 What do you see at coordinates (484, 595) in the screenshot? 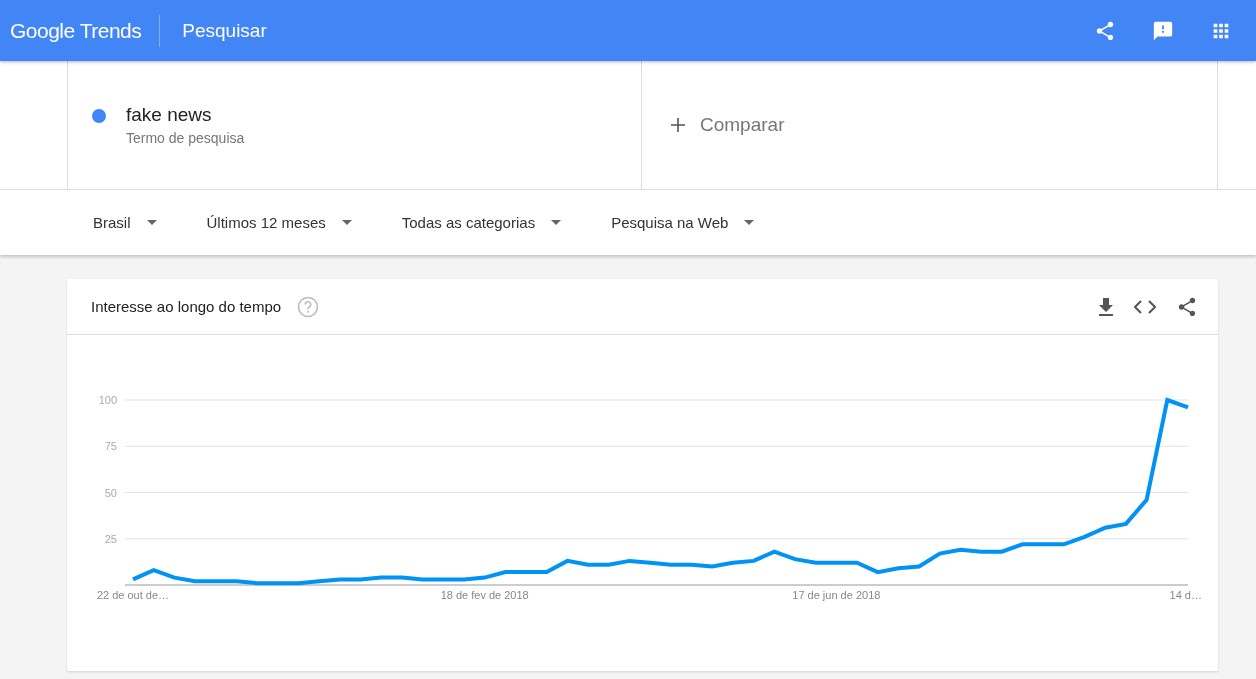
I see `x-axis-label: 18 de fev de 2018` at bounding box center [484, 595].